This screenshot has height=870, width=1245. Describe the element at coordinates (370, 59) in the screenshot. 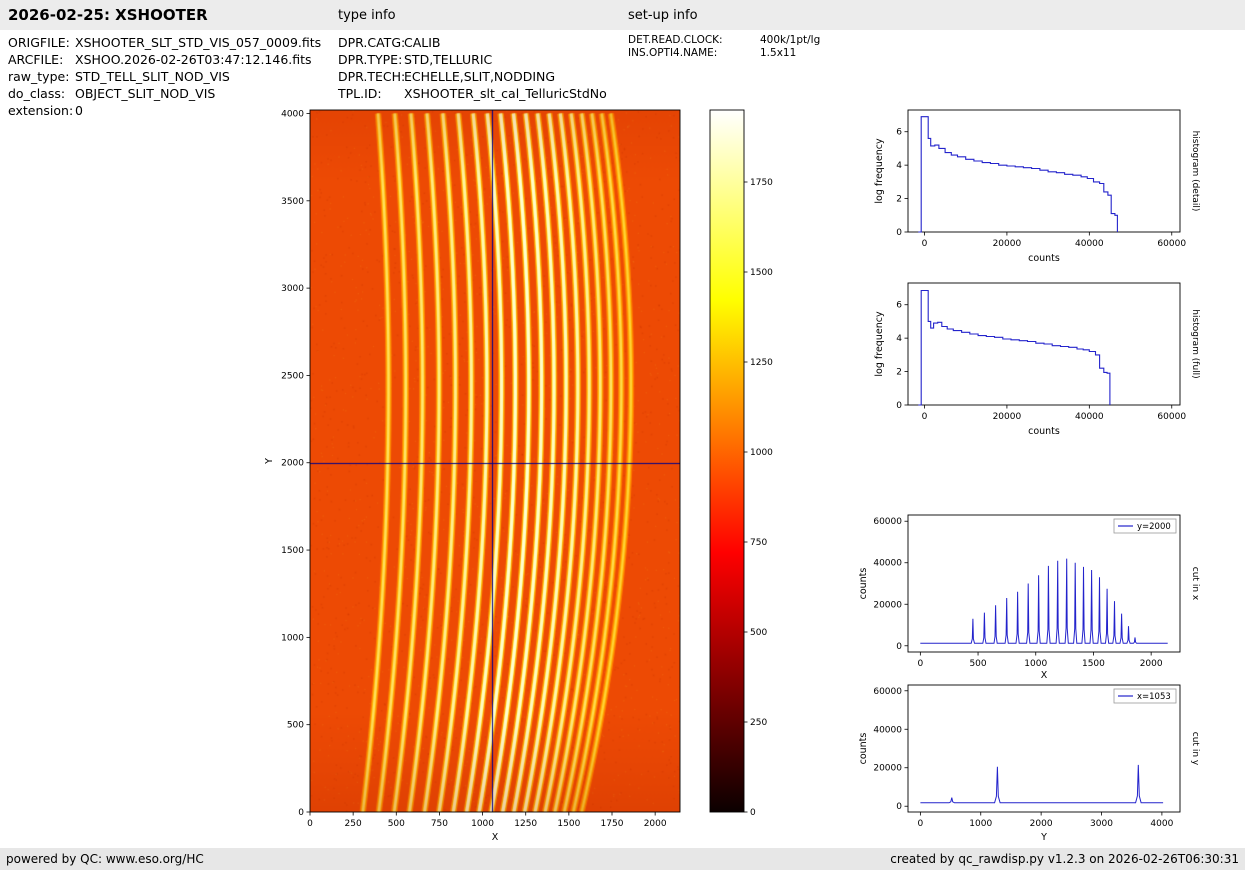

I see `meta-label: DPR.TYPE:` at that location.